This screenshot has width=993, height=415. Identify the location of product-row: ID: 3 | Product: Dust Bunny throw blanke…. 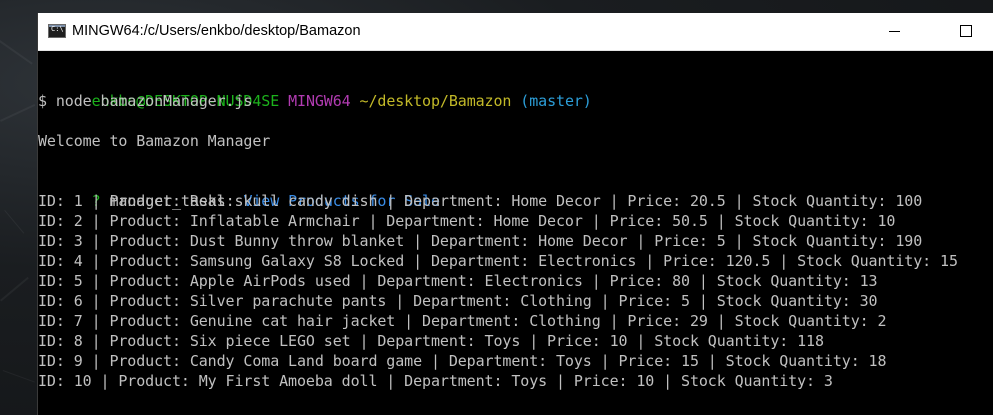
(480, 241).